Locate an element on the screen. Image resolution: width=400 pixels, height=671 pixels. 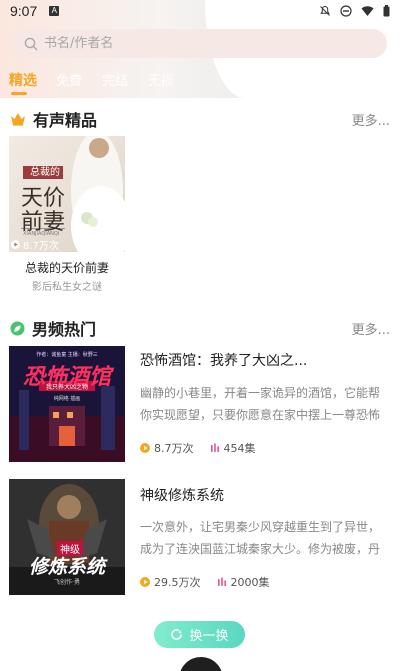
category-tabs: 精选 免费 完结 无损 is located at coordinates (92, 82).